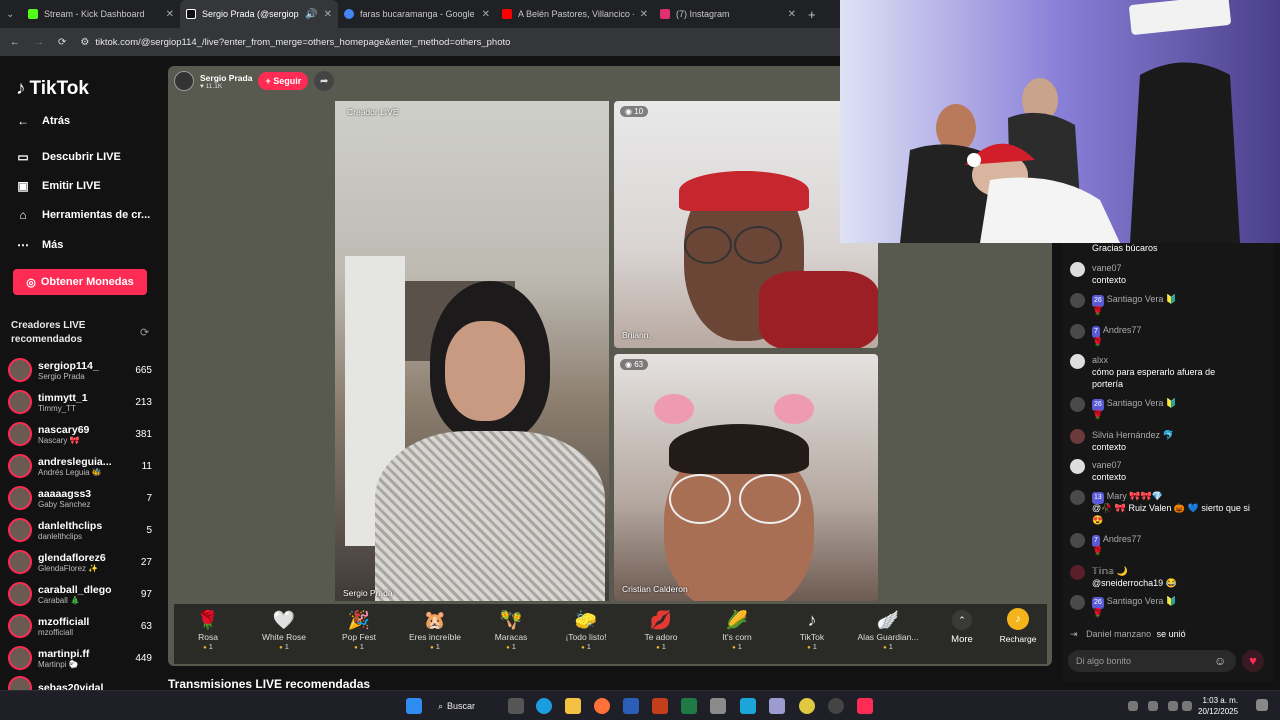 The height and width of the screenshot is (720, 1280). What do you see at coordinates (71, 686) in the screenshot?
I see `creator-handle: sebas20vidal` at bounding box center [71, 686].